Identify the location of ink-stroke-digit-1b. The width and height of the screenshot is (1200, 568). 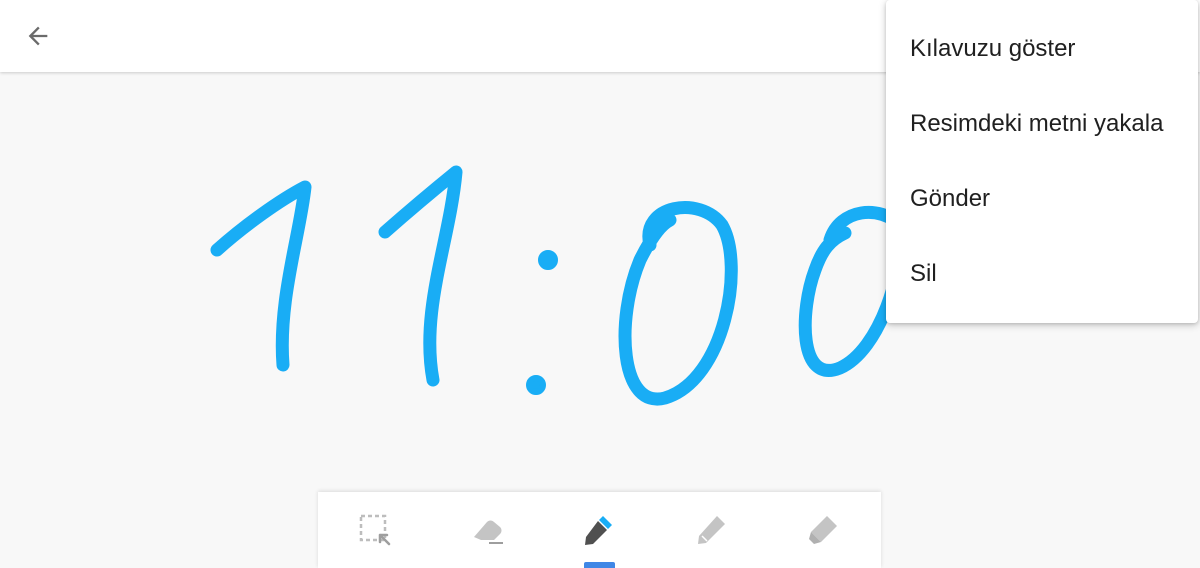
(420, 276).